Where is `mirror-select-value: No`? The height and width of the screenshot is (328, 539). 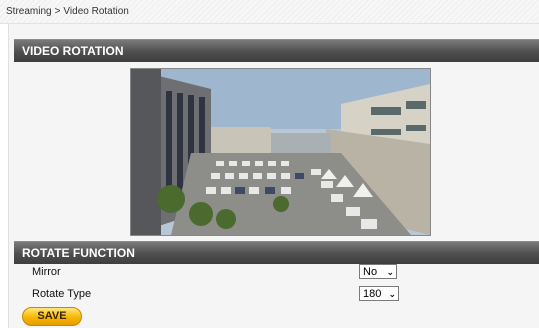
mirror-select-value: No is located at coordinates (370, 272).